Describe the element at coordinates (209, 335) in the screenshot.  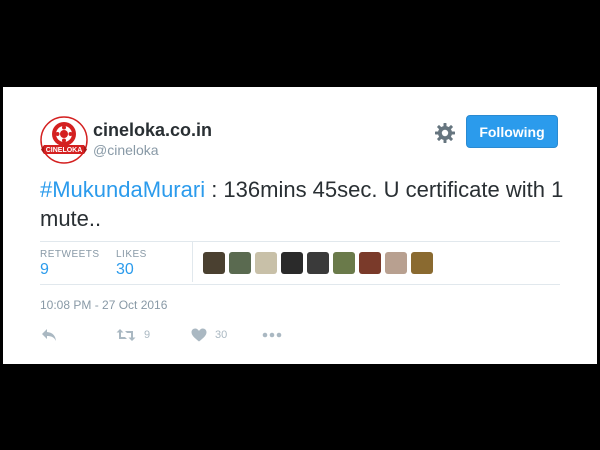
I see `like-button: 30` at that location.